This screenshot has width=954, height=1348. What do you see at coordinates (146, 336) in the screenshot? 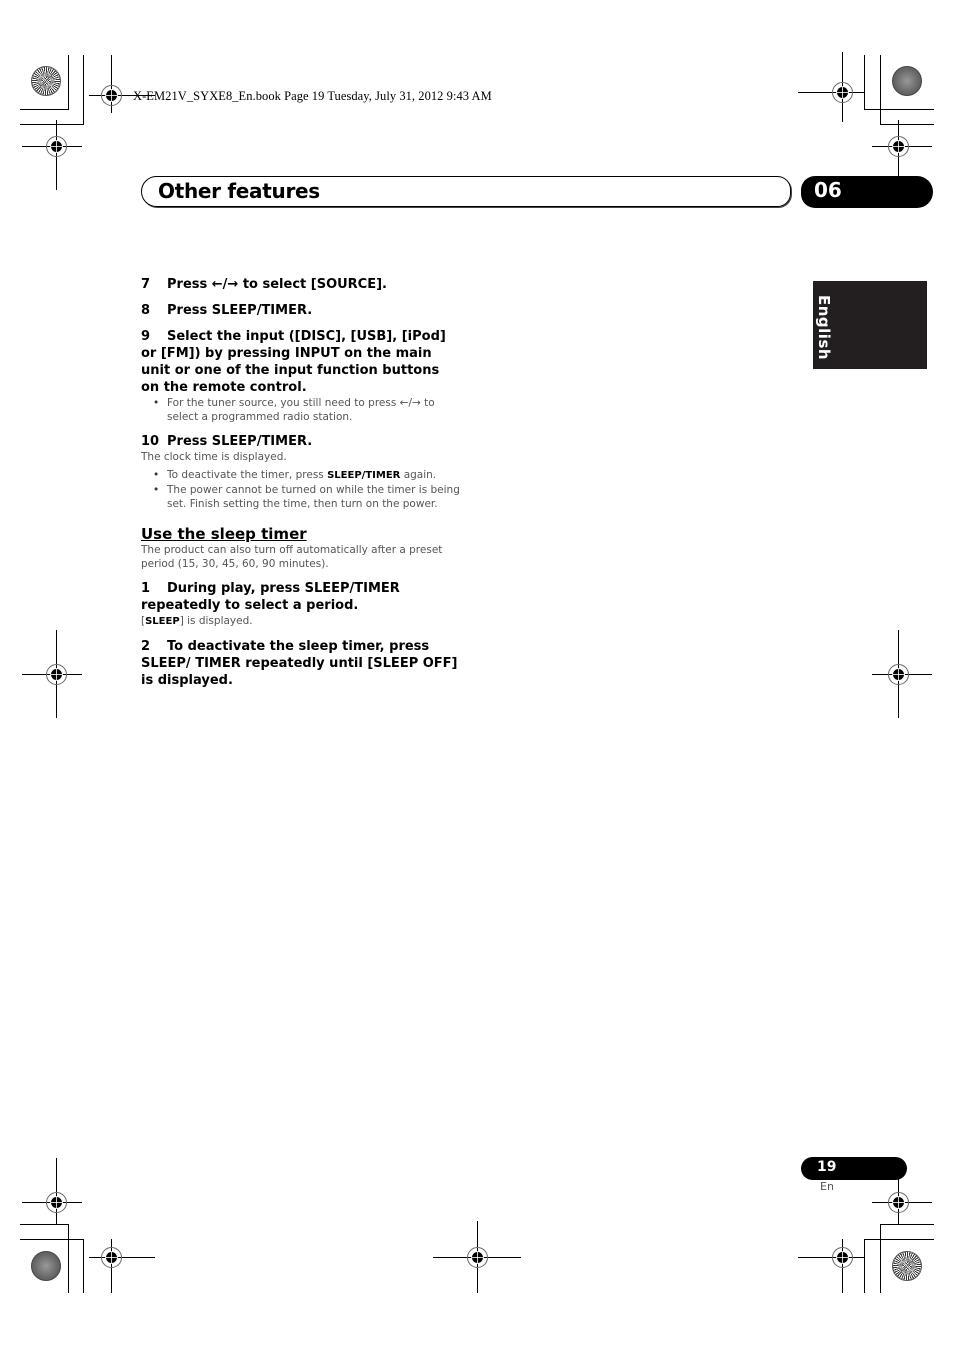
I see `step-number: 9` at bounding box center [146, 336].